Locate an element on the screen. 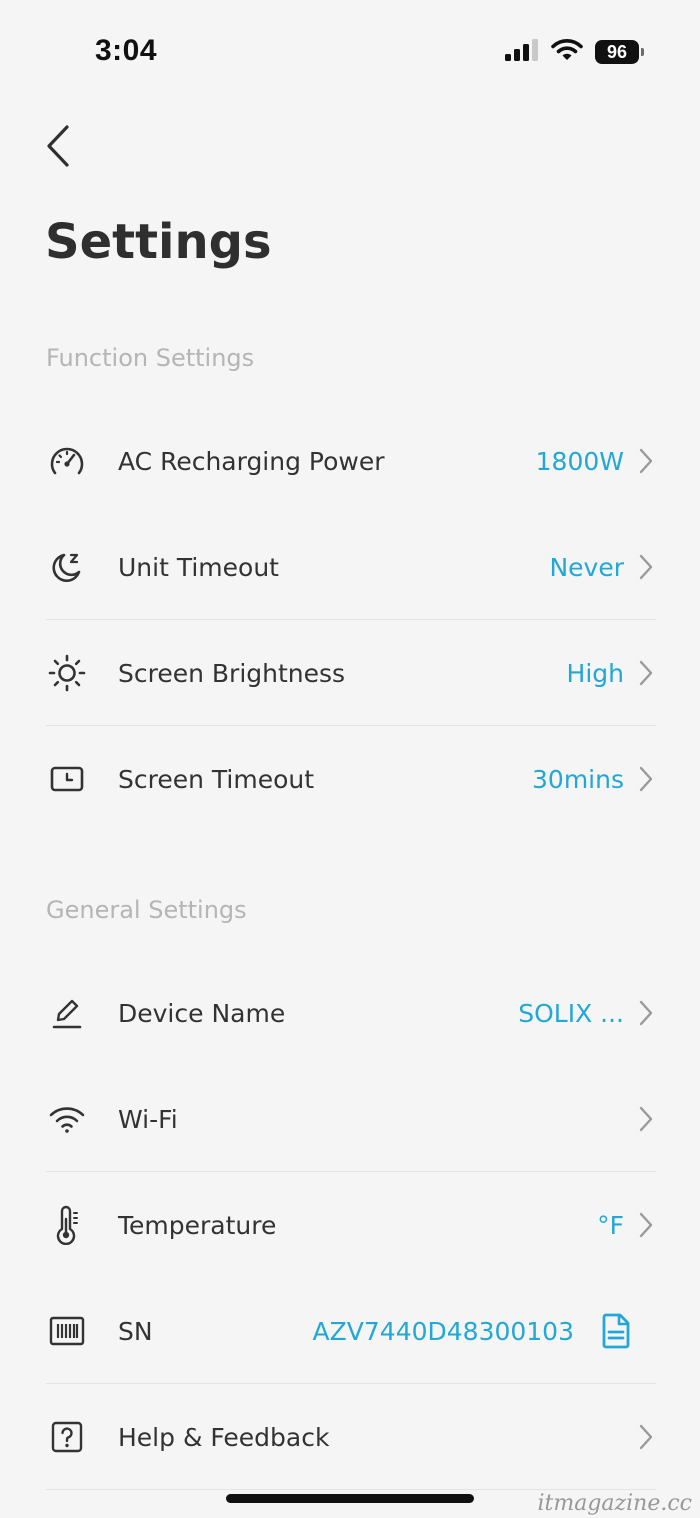  moon-sleep-icon is located at coordinates (67, 567).